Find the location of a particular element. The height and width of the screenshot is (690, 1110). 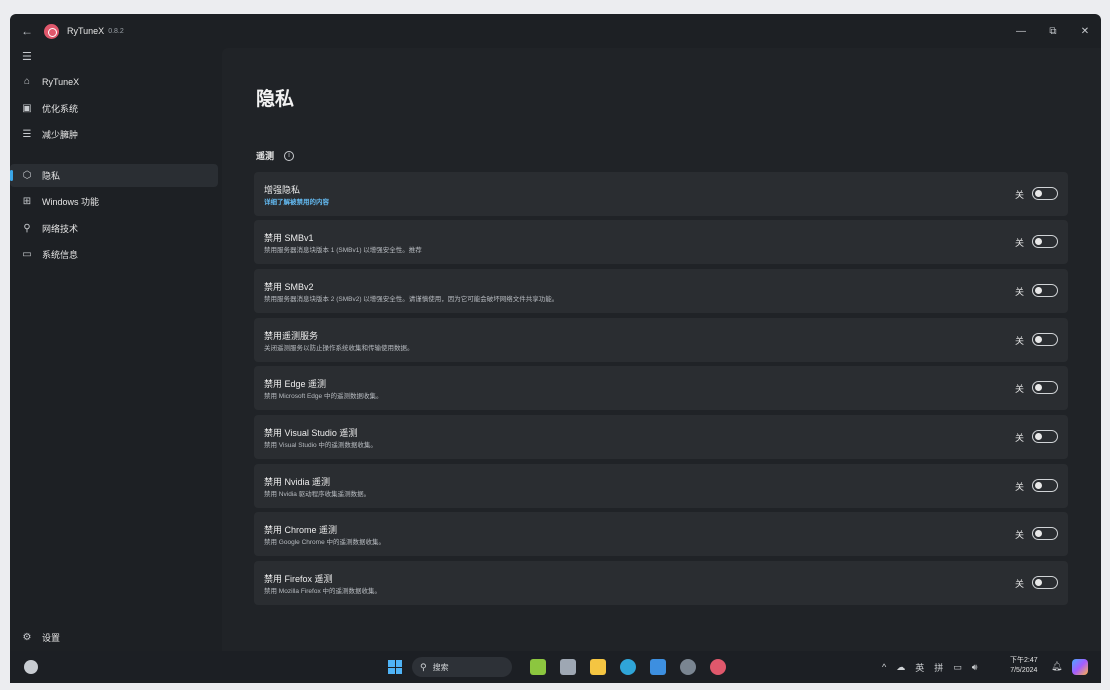

weather-widget-icon is located at coordinates (31, 667).